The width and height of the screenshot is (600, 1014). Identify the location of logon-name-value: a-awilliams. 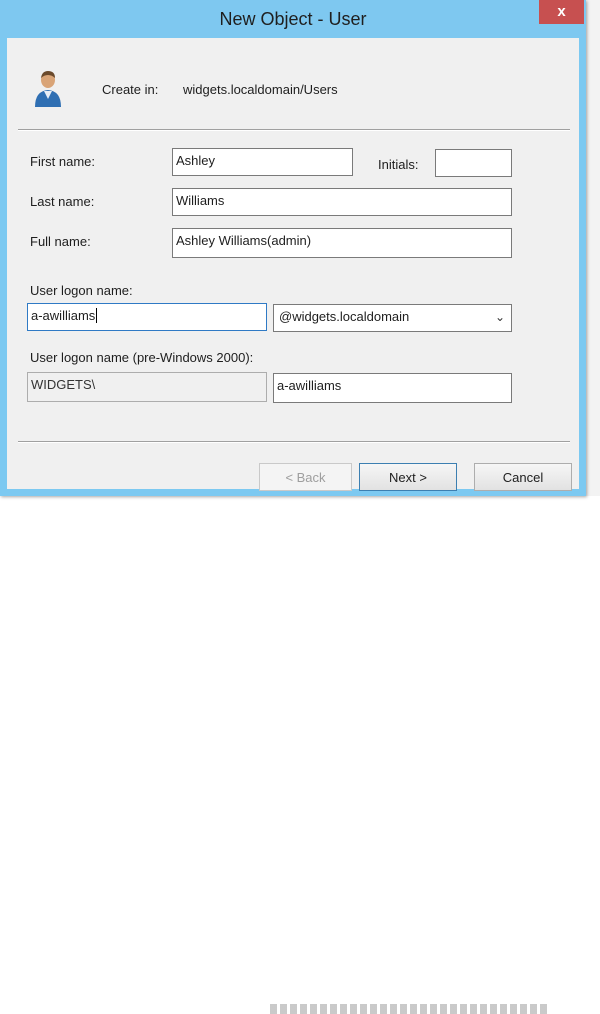
(63, 315).